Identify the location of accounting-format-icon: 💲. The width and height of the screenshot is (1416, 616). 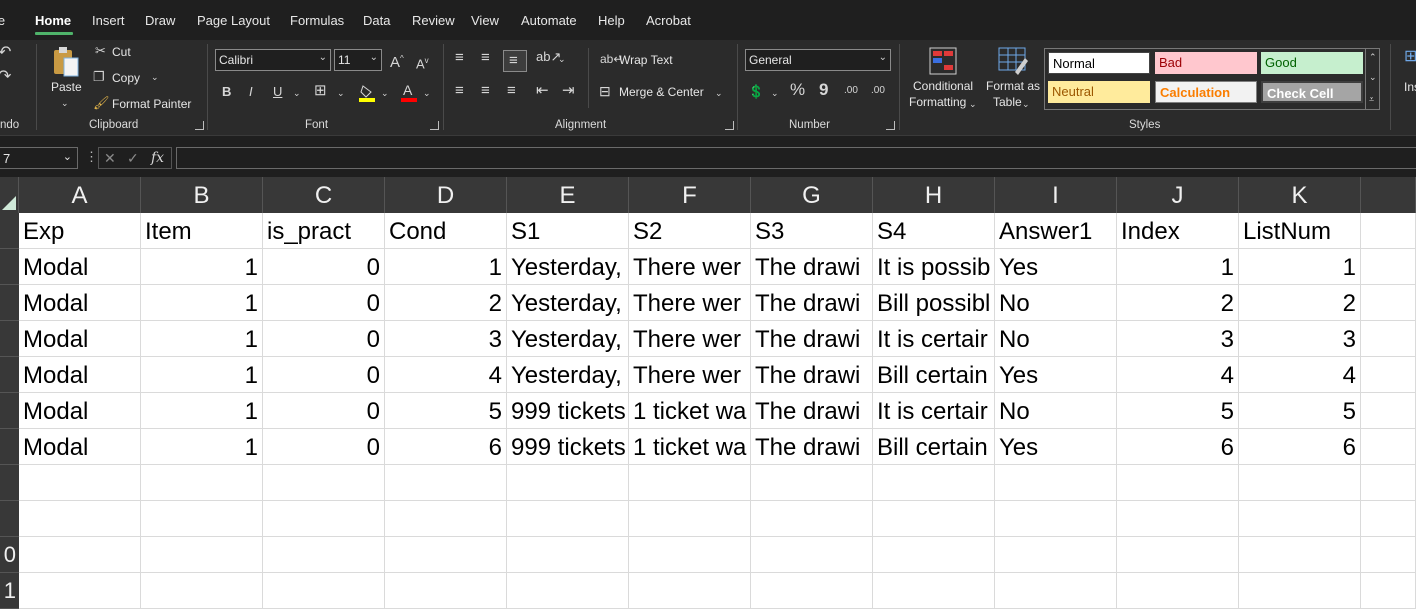
(756, 92).